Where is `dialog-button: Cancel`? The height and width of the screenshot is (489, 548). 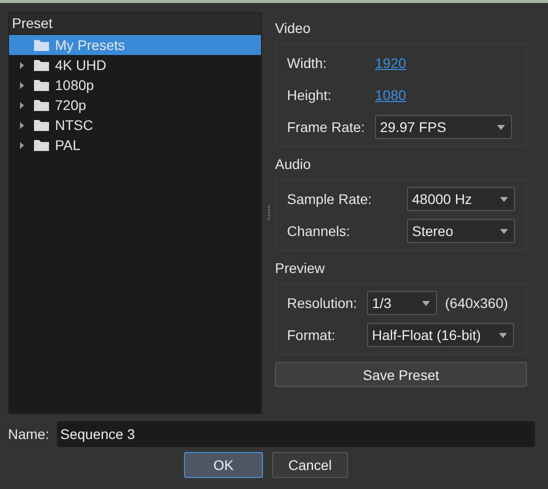
dialog-button: Cancel is located at coordinates (310, 465).